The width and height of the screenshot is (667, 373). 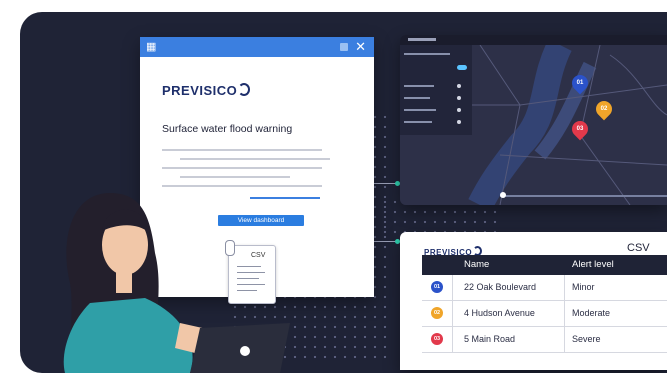 I want to click on row-name: 4 Hudson Avenue, so click(x=499, y=313).